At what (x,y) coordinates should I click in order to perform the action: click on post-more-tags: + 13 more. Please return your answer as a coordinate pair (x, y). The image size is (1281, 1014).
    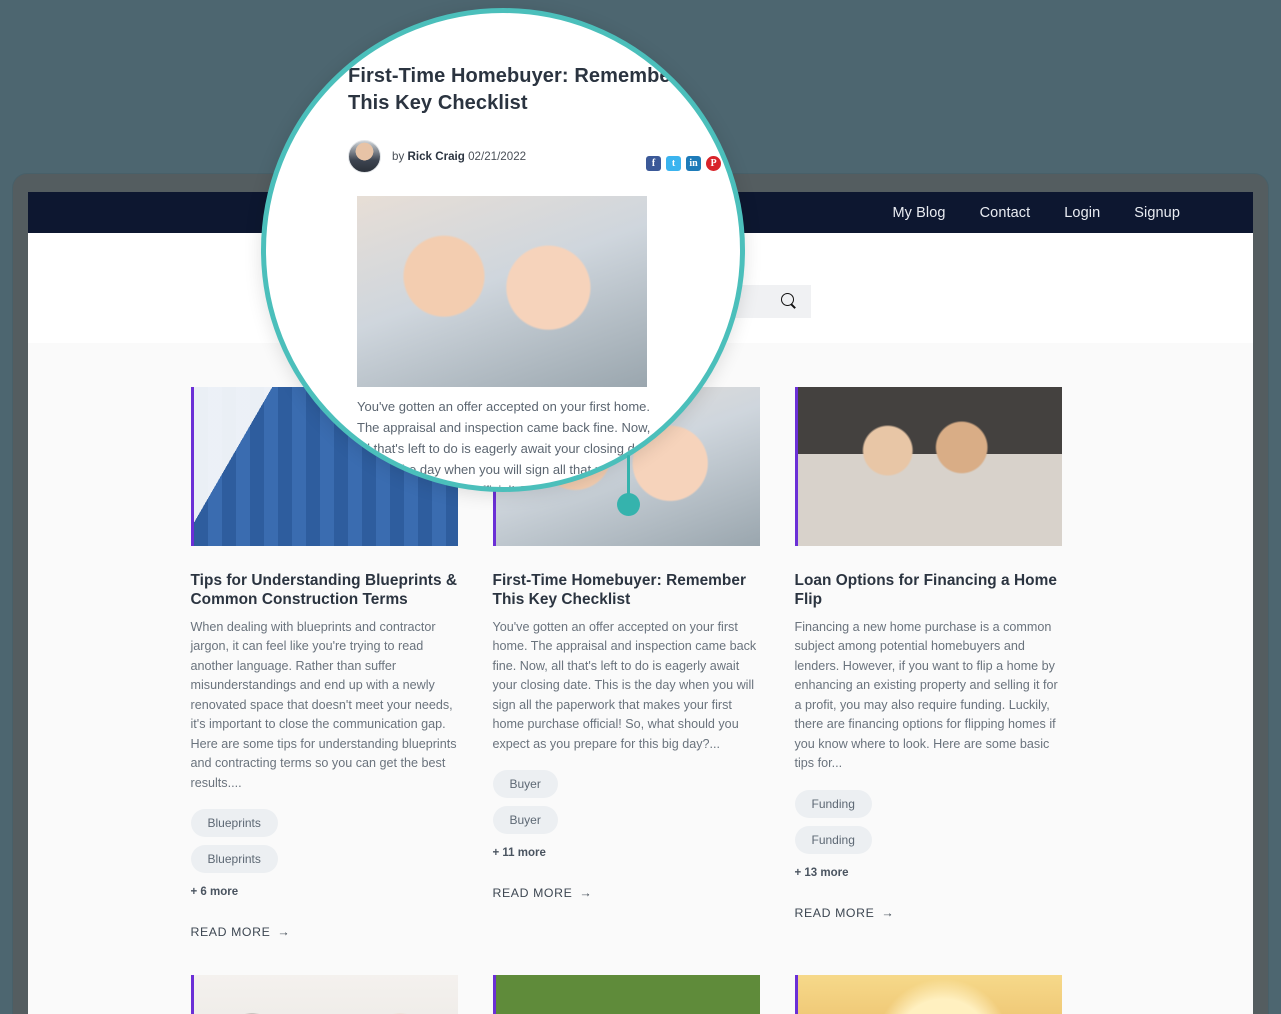
    Looking at the image, I should click on (928, 873).